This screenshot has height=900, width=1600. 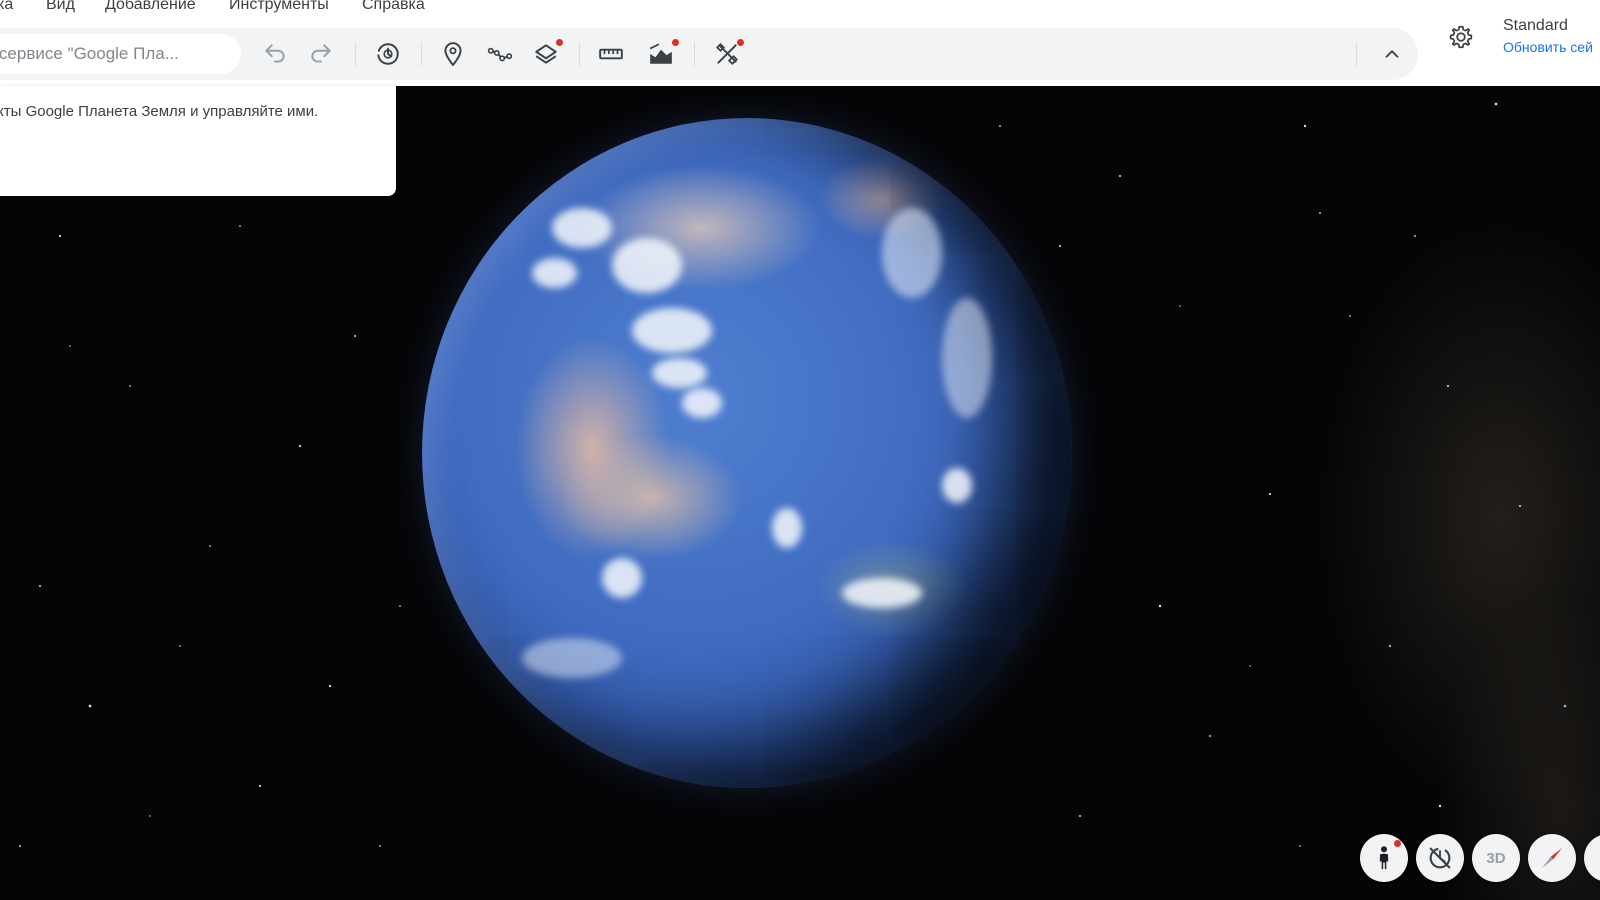 I want to click on street-view-button, so click(x=1384, y=858).